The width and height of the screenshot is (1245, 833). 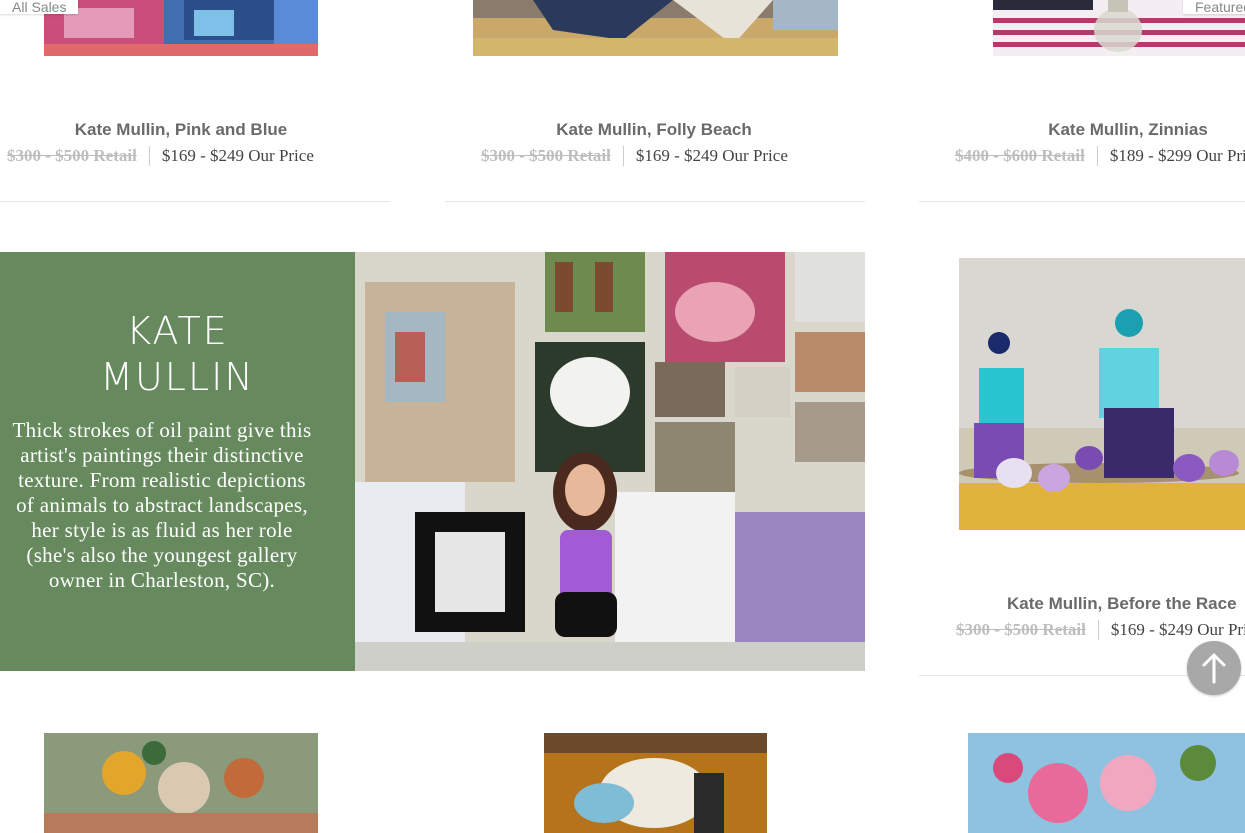 I want to click on artist-name: KATE MULLIN, so click(x=177, y=354).